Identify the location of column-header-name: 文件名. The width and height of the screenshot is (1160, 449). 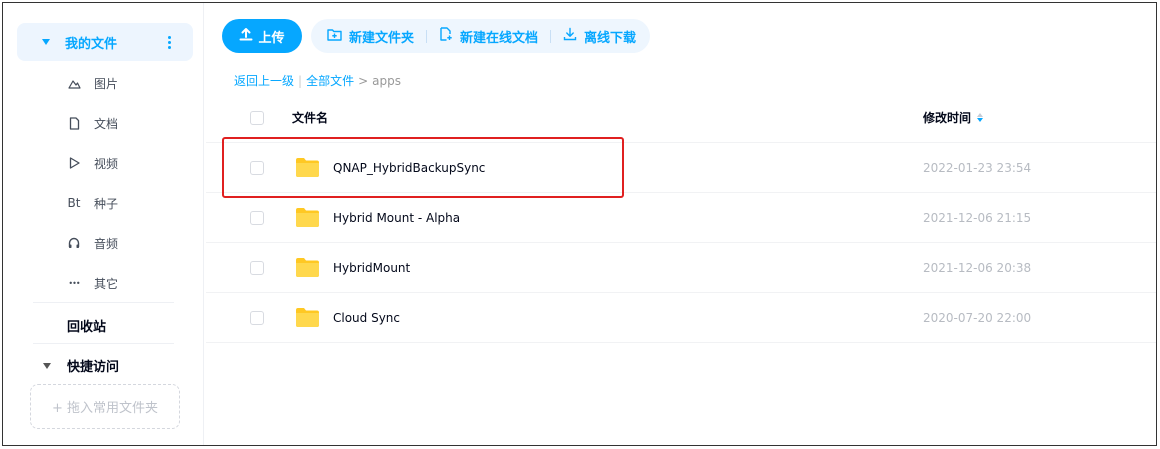
(310, 117).